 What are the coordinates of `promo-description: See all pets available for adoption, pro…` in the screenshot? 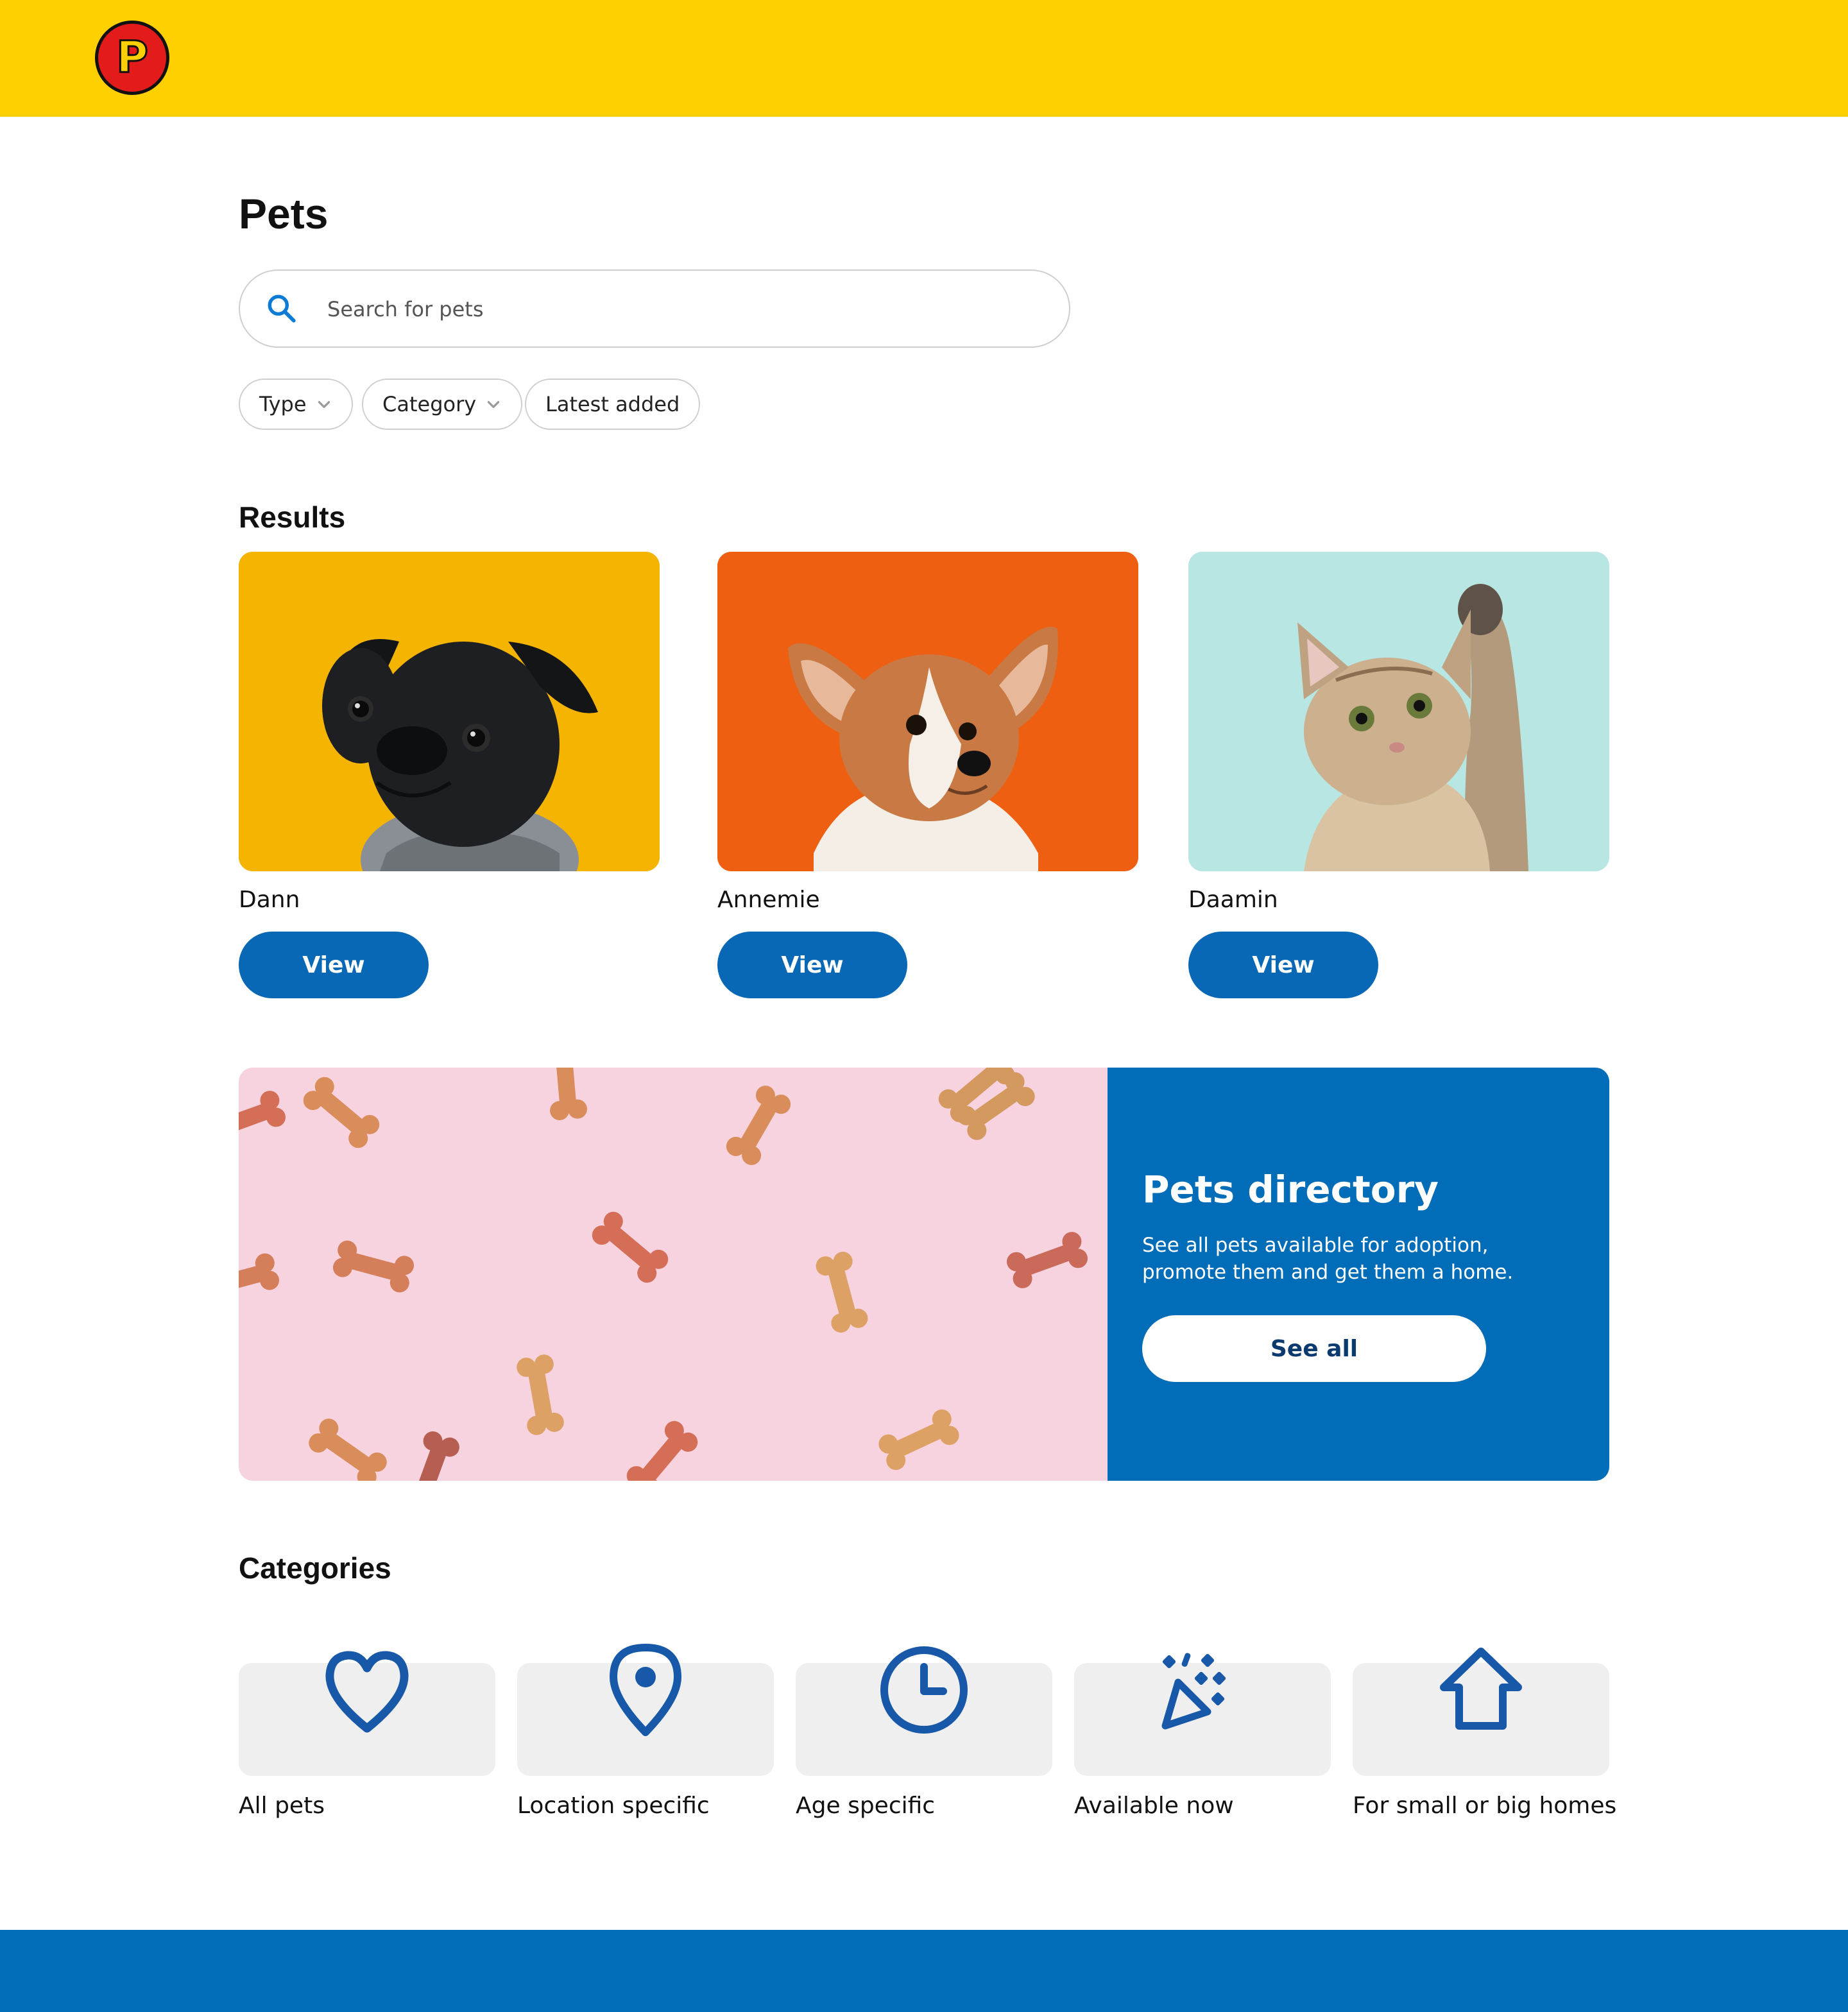 It's located at (1328, 1259).